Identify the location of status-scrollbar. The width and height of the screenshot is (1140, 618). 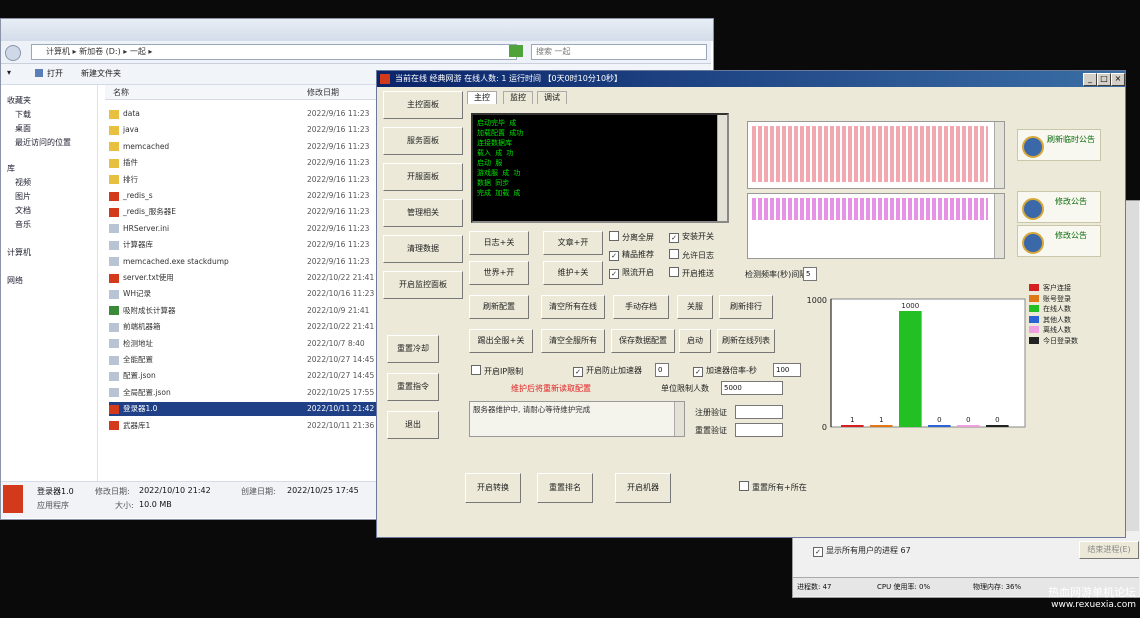
(679, 419).